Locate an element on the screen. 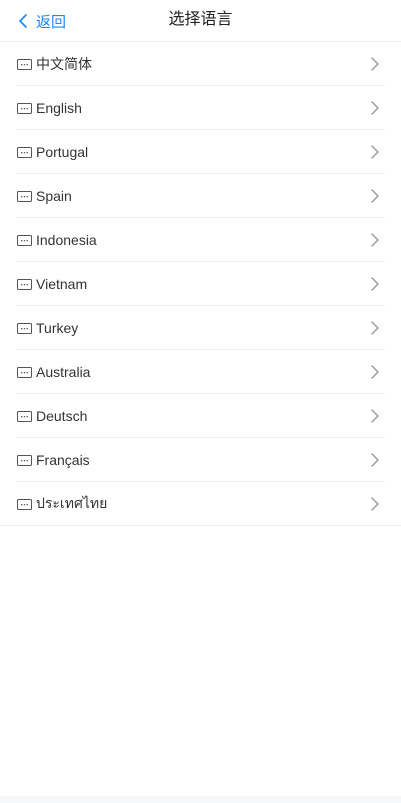 The width and height of the screenshot is (401, 803). language-label: ประเทศไทย is located at coordinates (72, 503).